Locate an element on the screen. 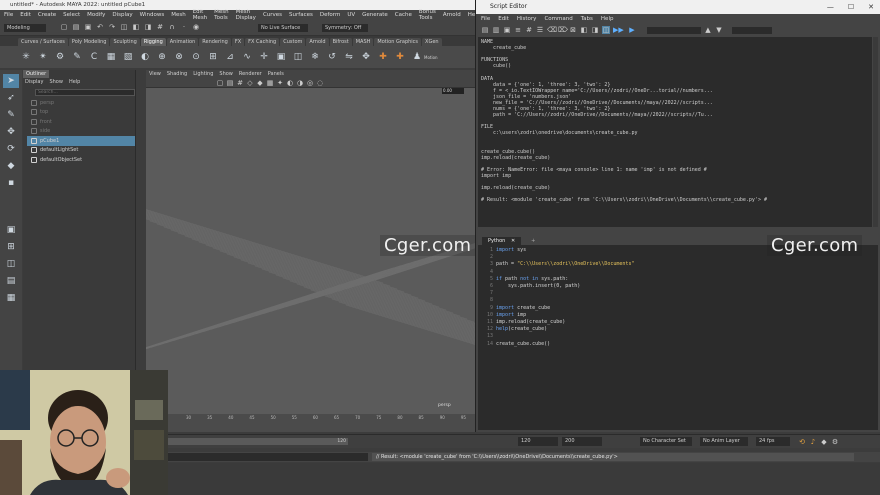 The width and height of the screenshot is (880, 495). shelf-tab-mash: MASH is located at coordinates (363, 42).